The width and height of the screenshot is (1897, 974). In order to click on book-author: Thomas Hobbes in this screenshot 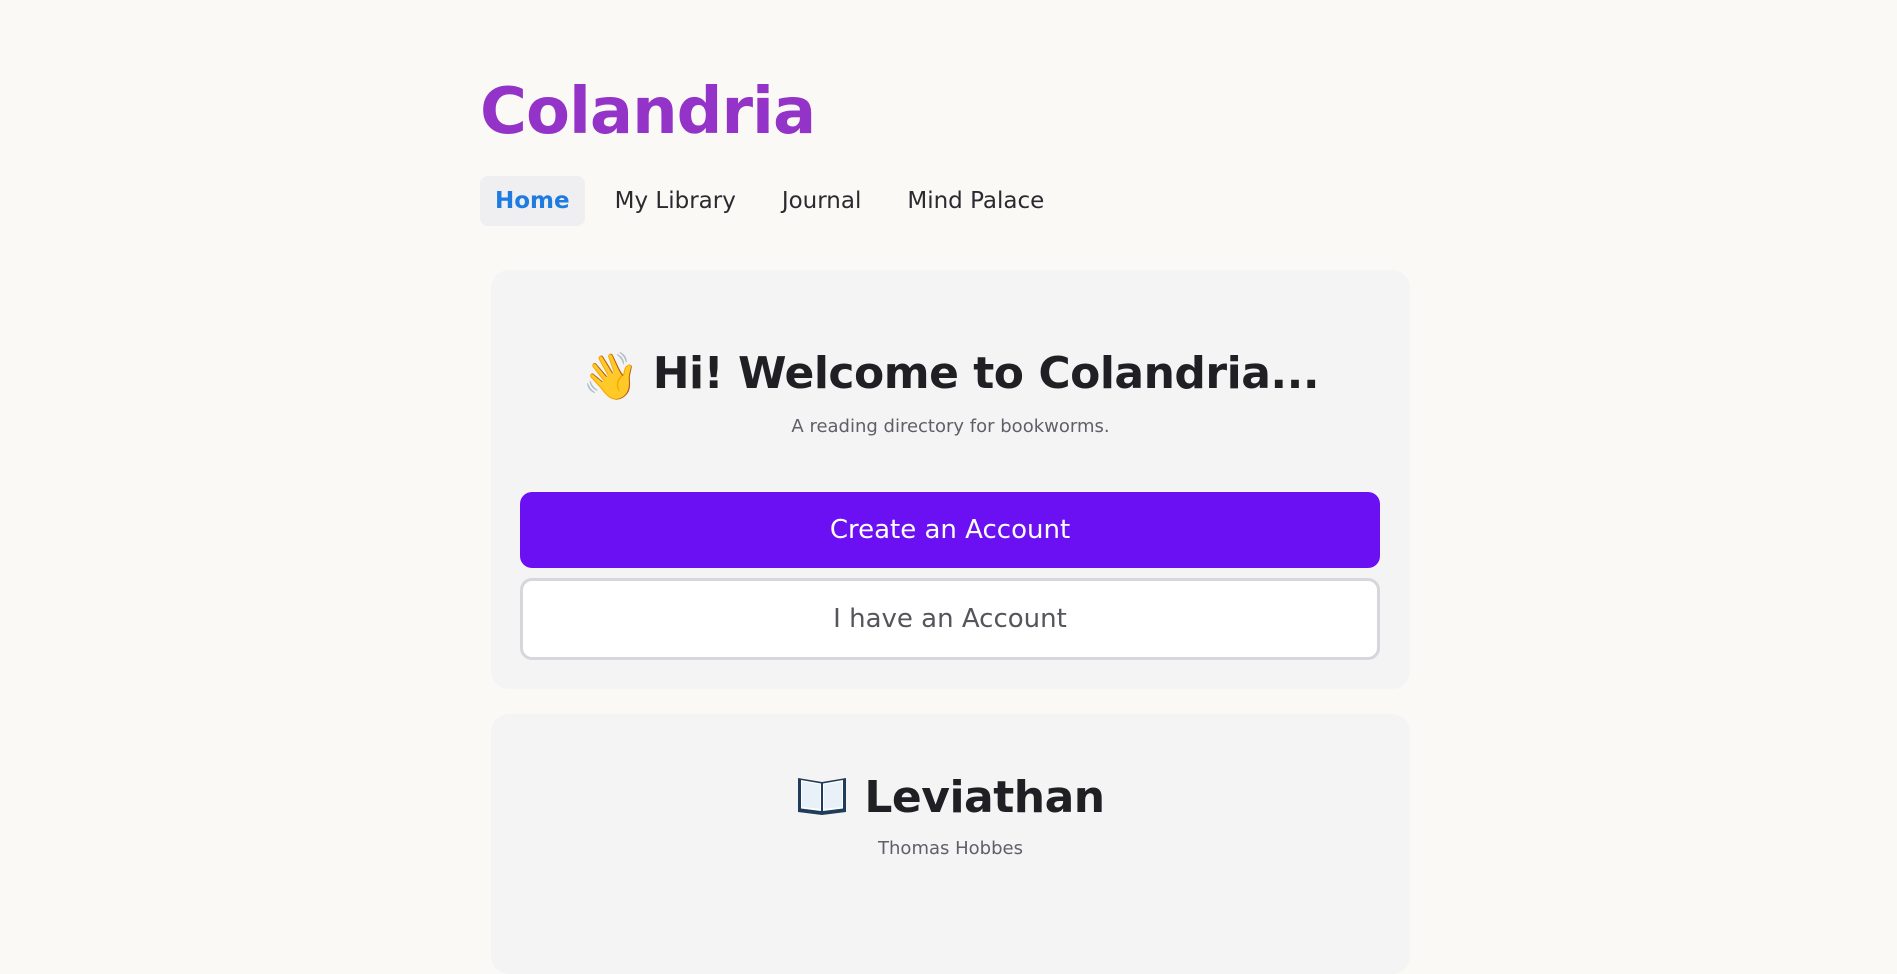, I will do `click(950, 848)`.